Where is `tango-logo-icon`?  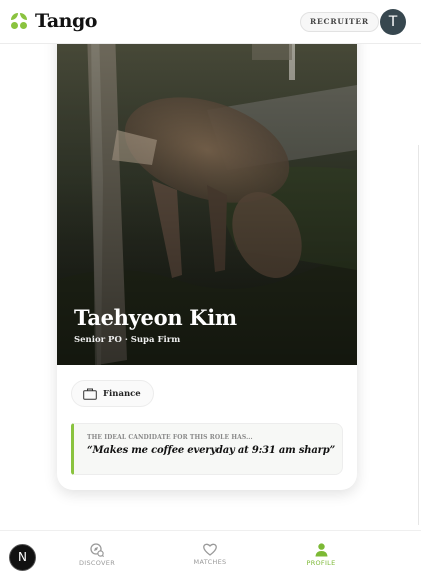 tango-logo-icon is located at coordinates (19, 21).